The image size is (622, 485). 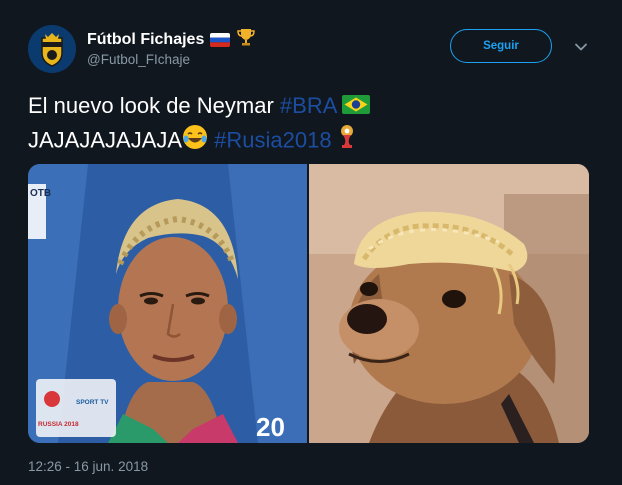 I want to click on display-name: Fútbol Fichajes, so click(x=145, y=40).